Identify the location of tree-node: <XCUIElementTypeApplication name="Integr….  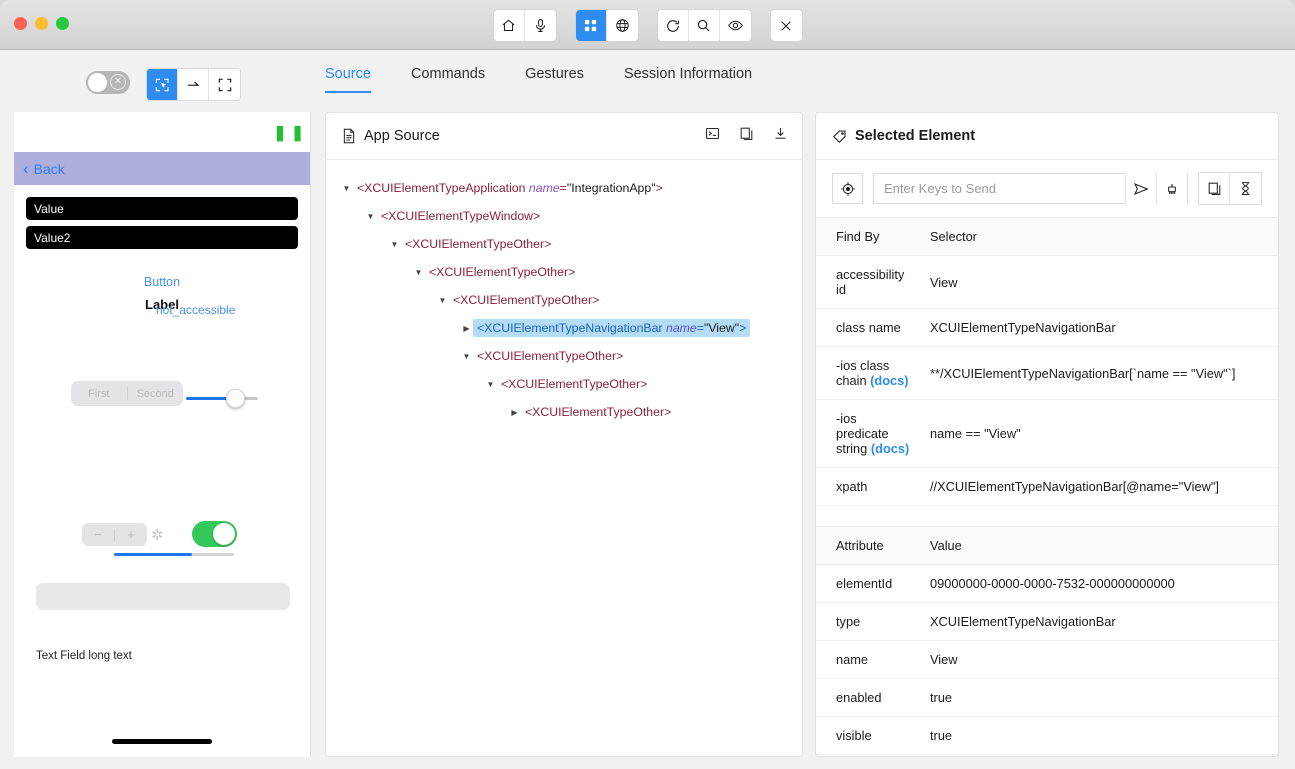
(564, 188).